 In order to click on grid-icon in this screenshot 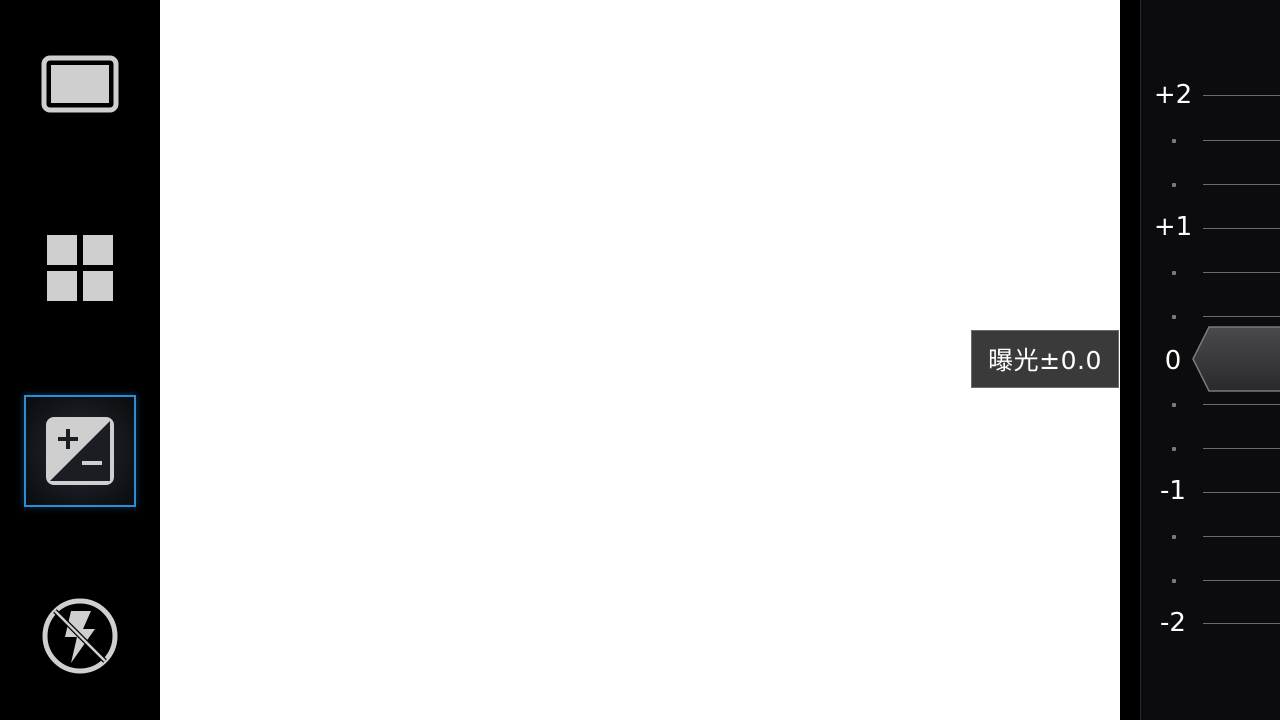, I will do `click(80, 268)`.